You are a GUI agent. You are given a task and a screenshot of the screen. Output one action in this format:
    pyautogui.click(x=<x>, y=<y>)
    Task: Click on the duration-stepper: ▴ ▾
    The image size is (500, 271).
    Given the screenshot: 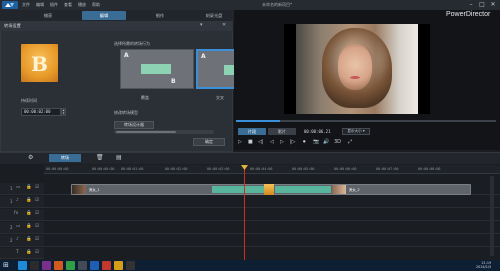 What is the action you would take?
    pyautogui.click(x=63, y=112)
    